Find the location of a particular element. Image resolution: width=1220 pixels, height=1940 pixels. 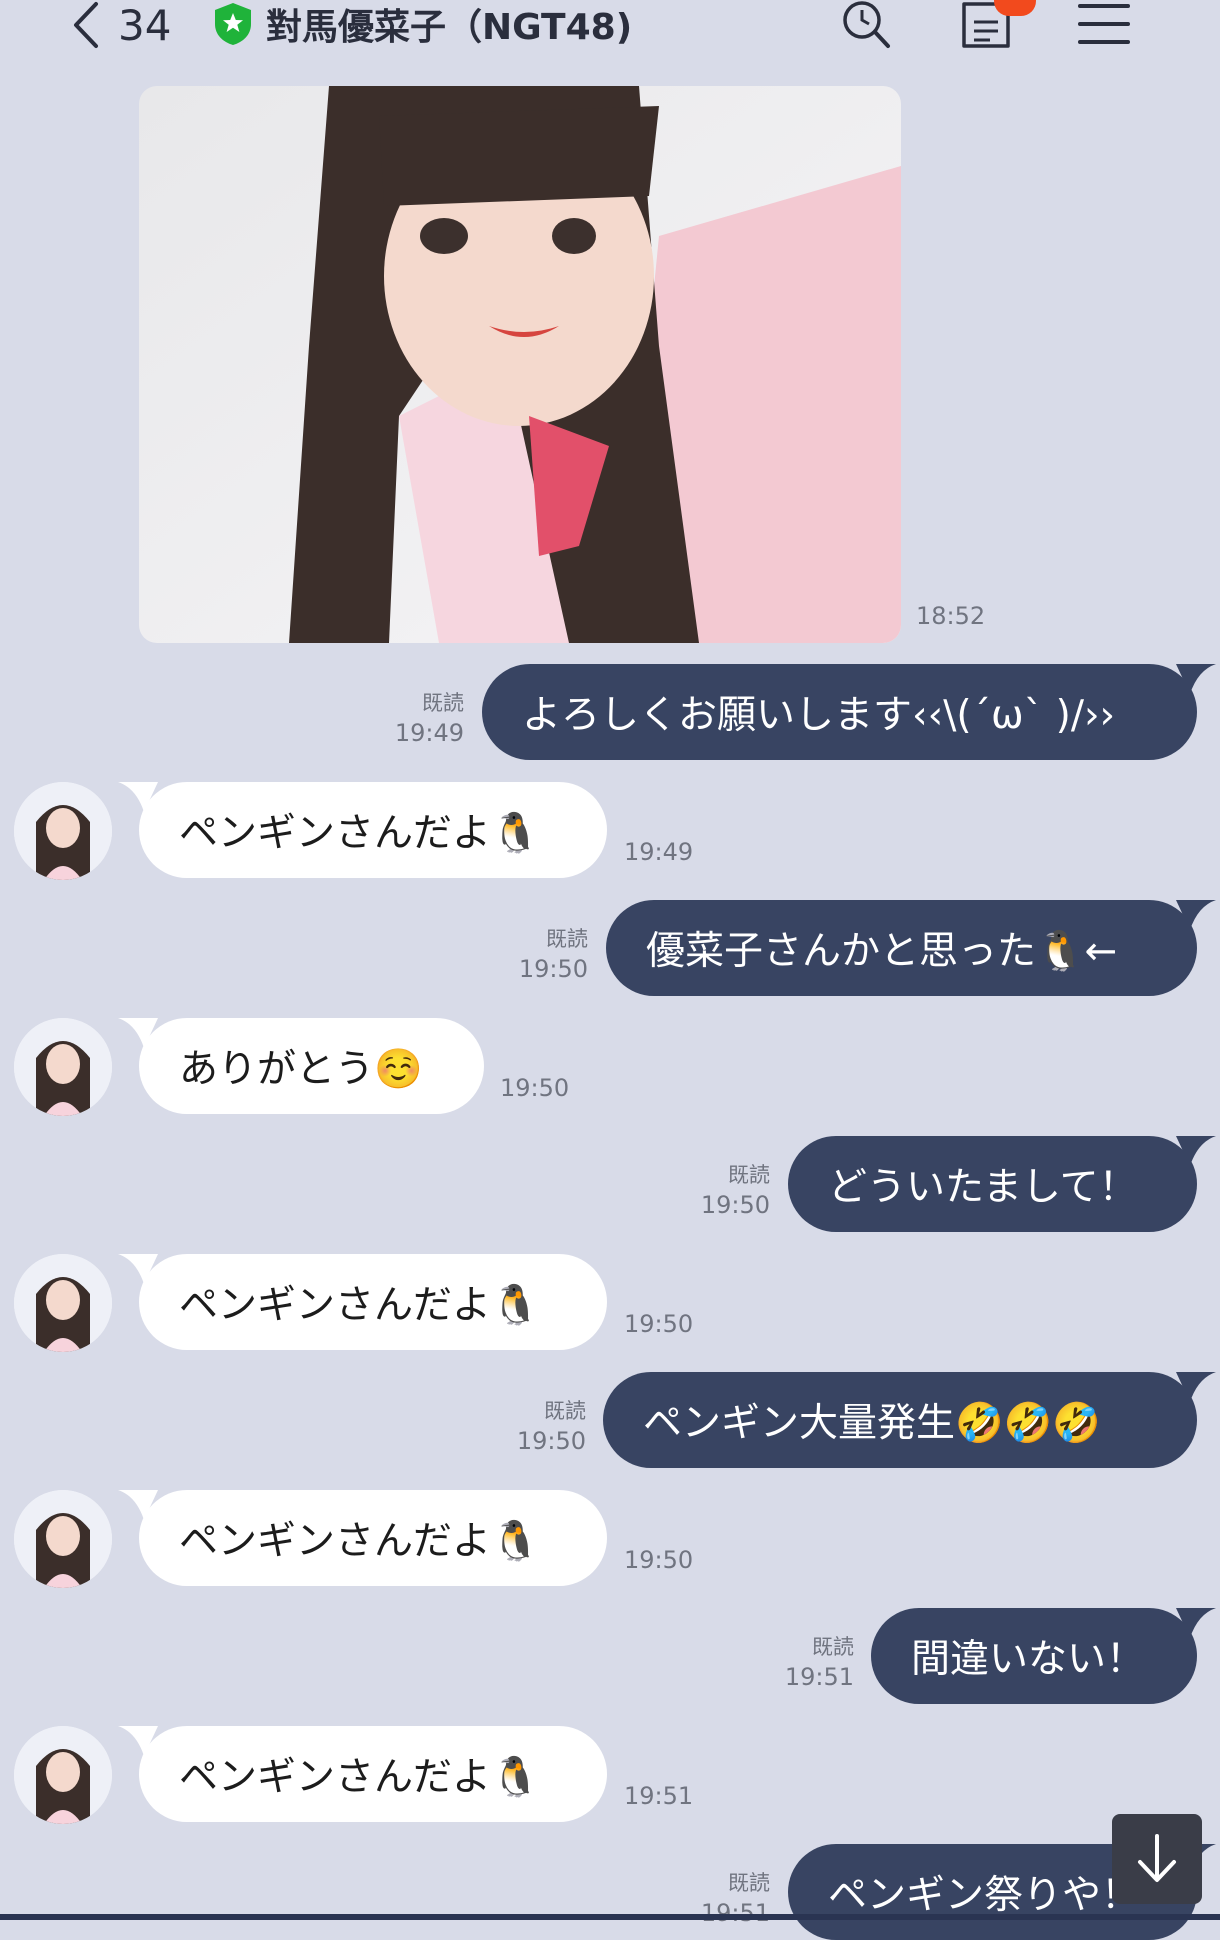

menu-button is located at coordinates (1104, 25).